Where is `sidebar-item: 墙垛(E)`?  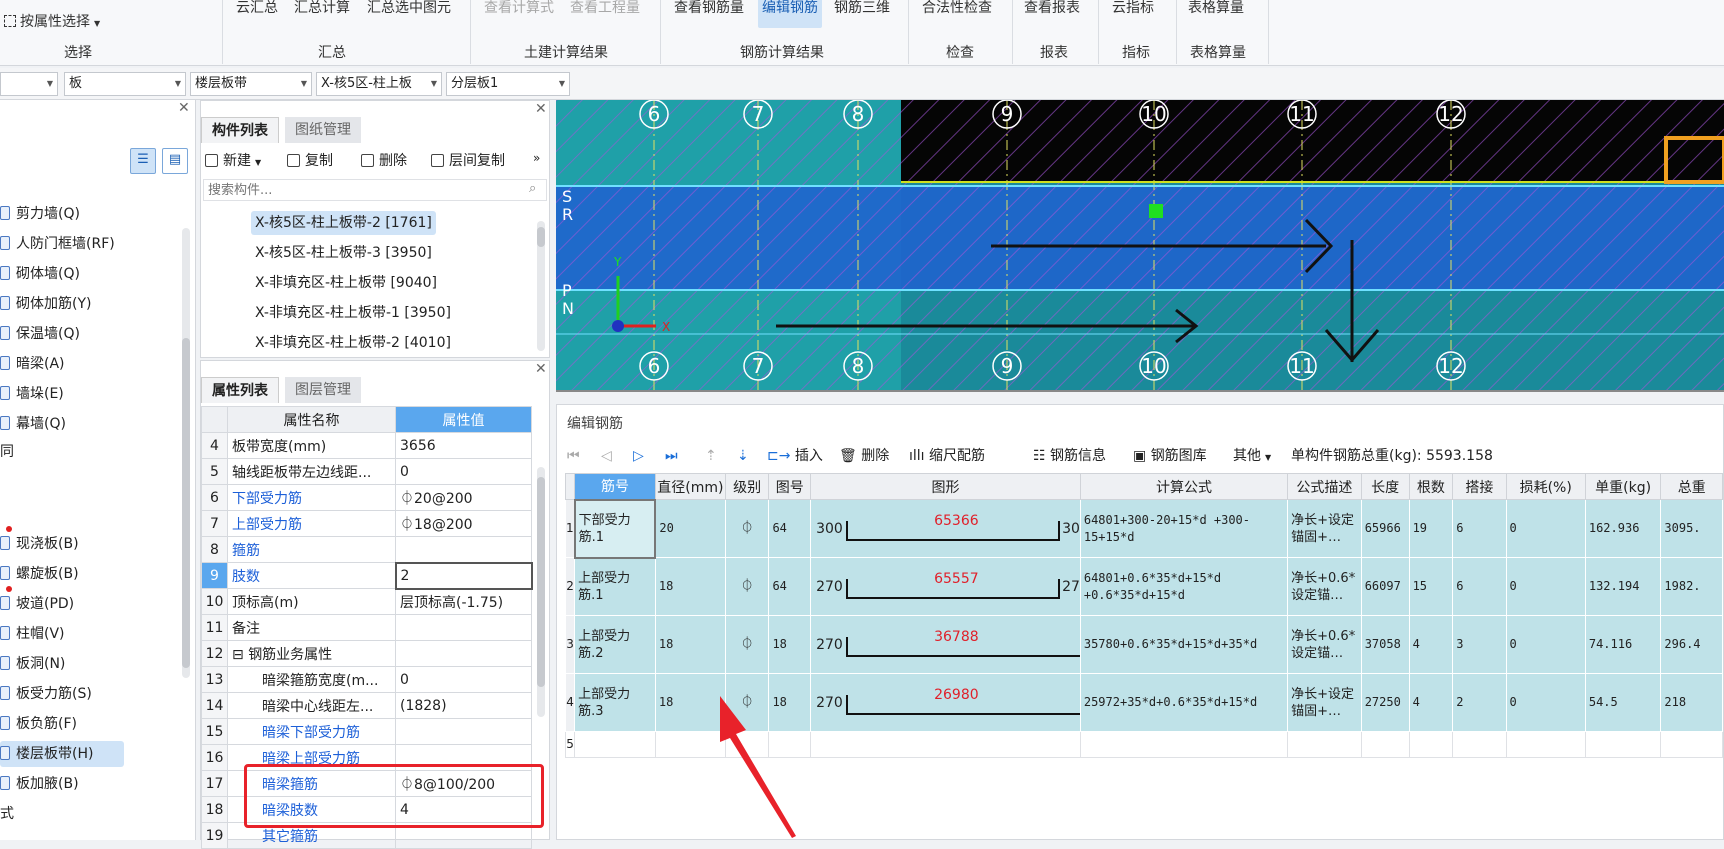
sidebar-item: 墙垛(E) is located at coordinates (93, 394).